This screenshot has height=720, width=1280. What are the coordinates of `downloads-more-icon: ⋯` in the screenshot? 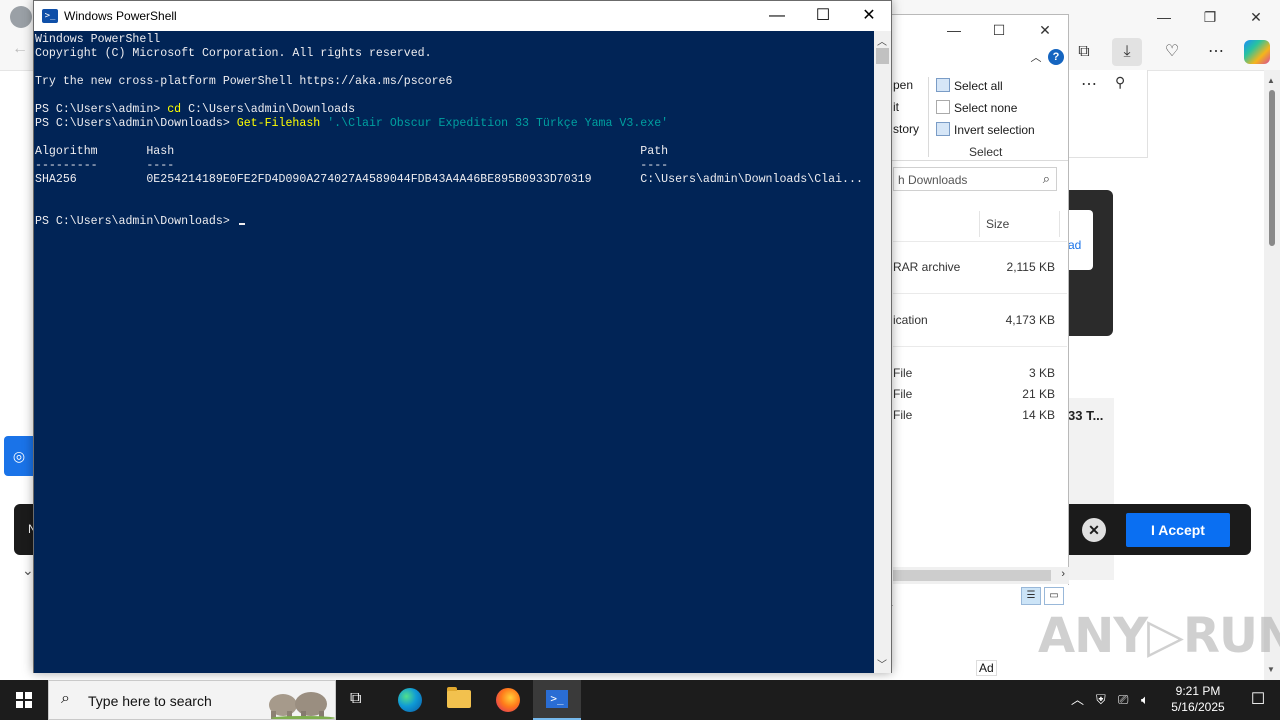 It's located at (1089, 84).